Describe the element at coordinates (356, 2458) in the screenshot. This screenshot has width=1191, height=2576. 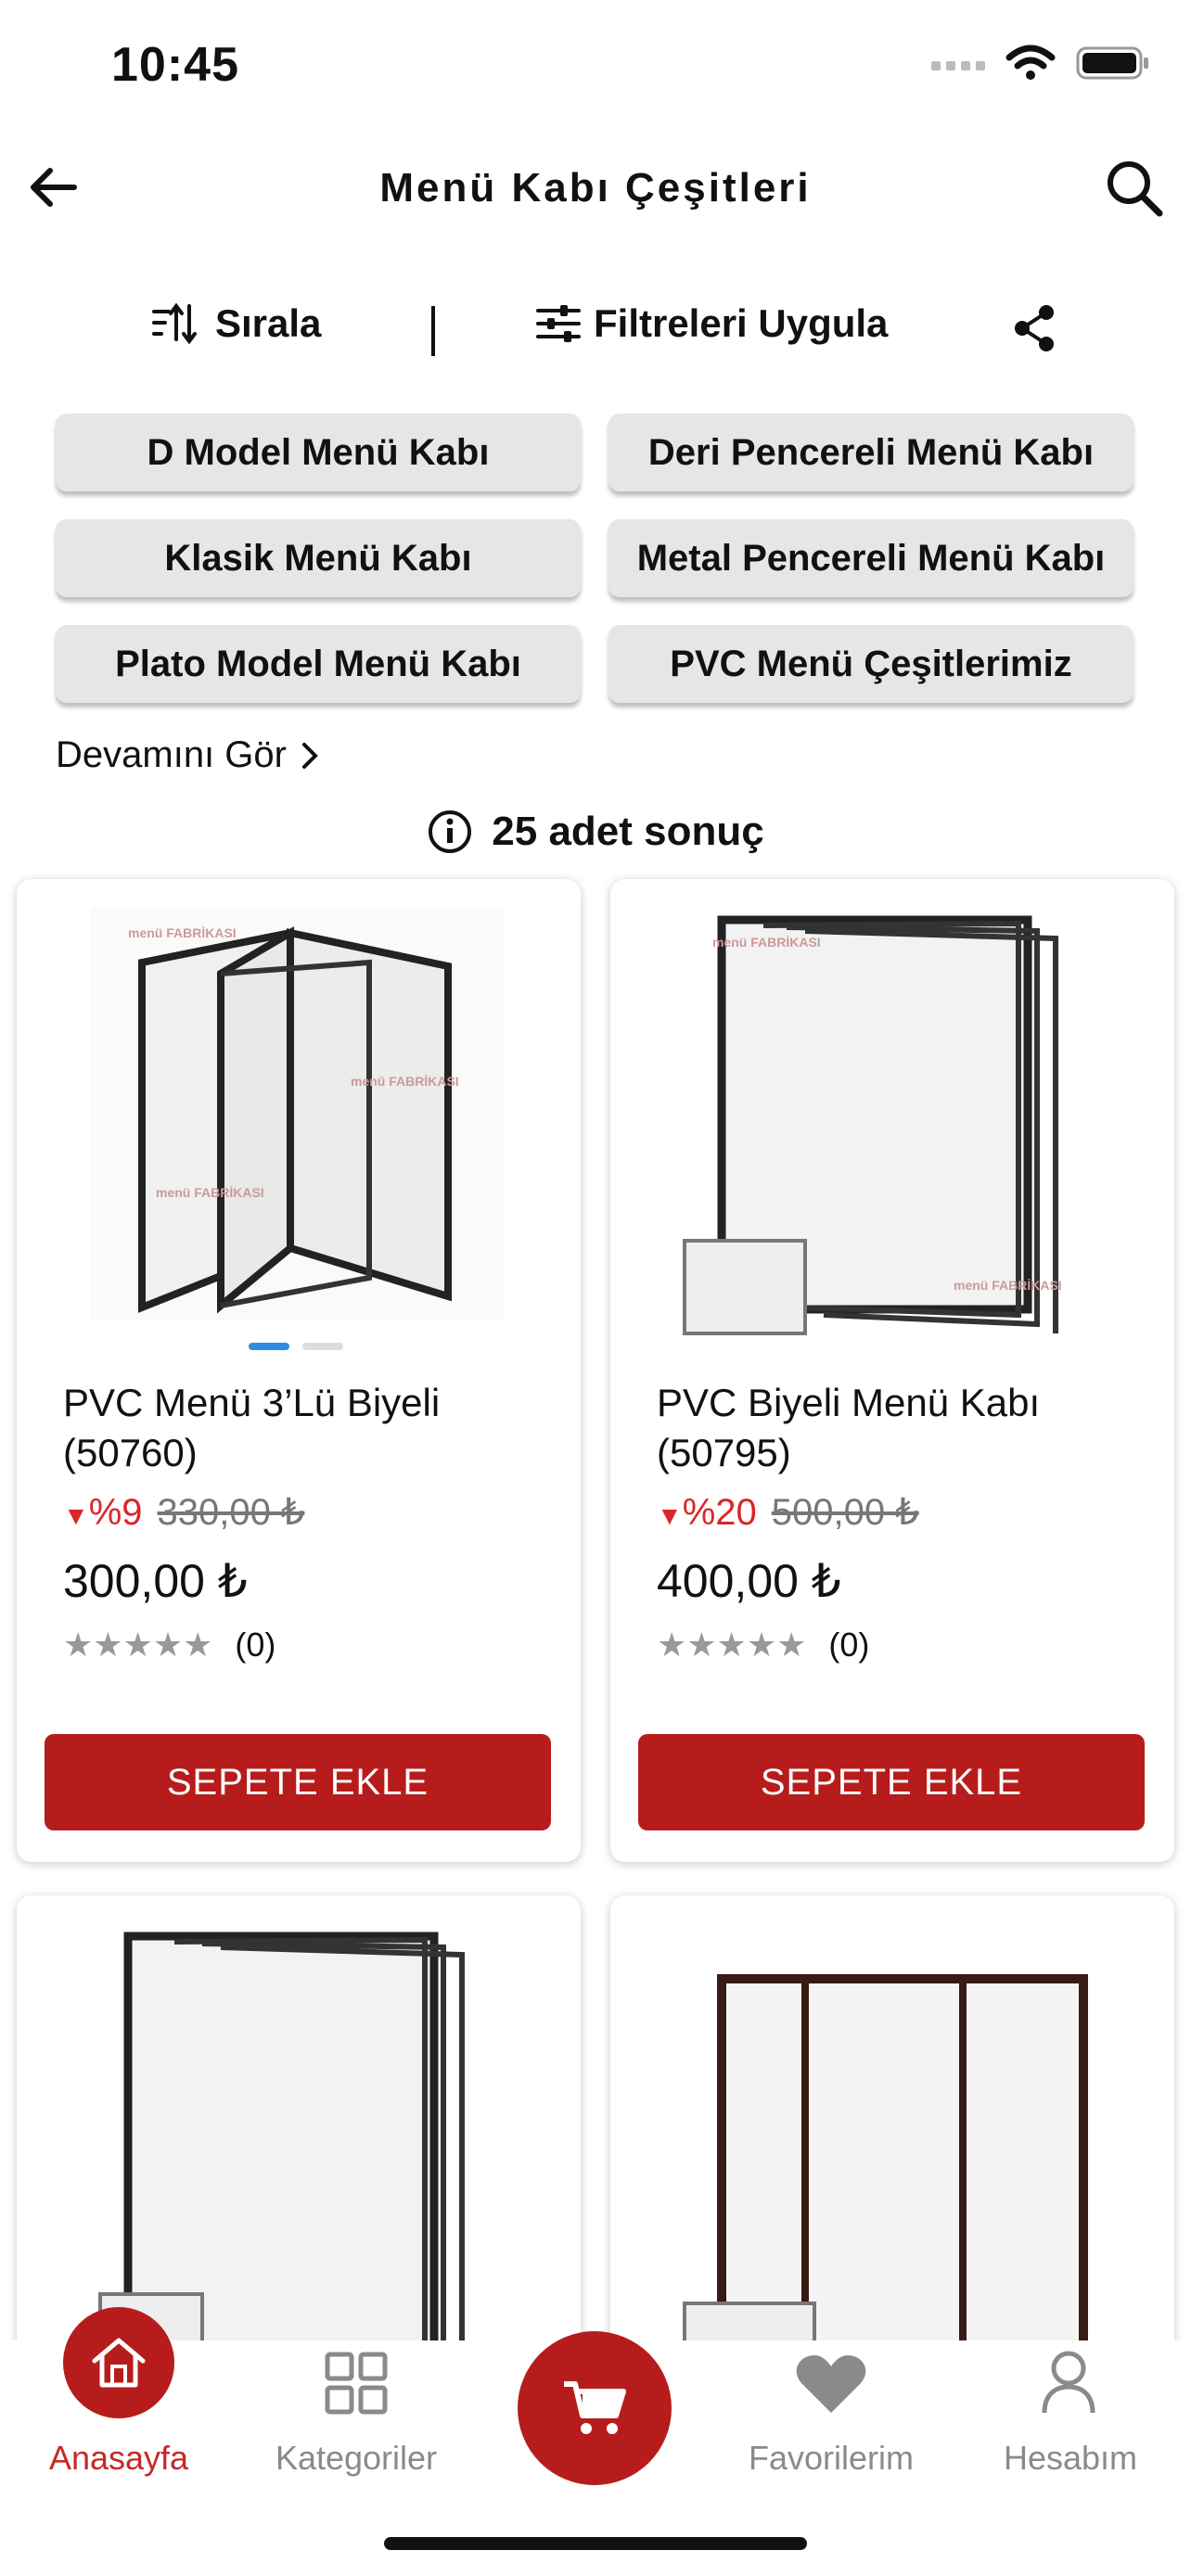
I see `nav-categories-label: Kategoriler` at that location.